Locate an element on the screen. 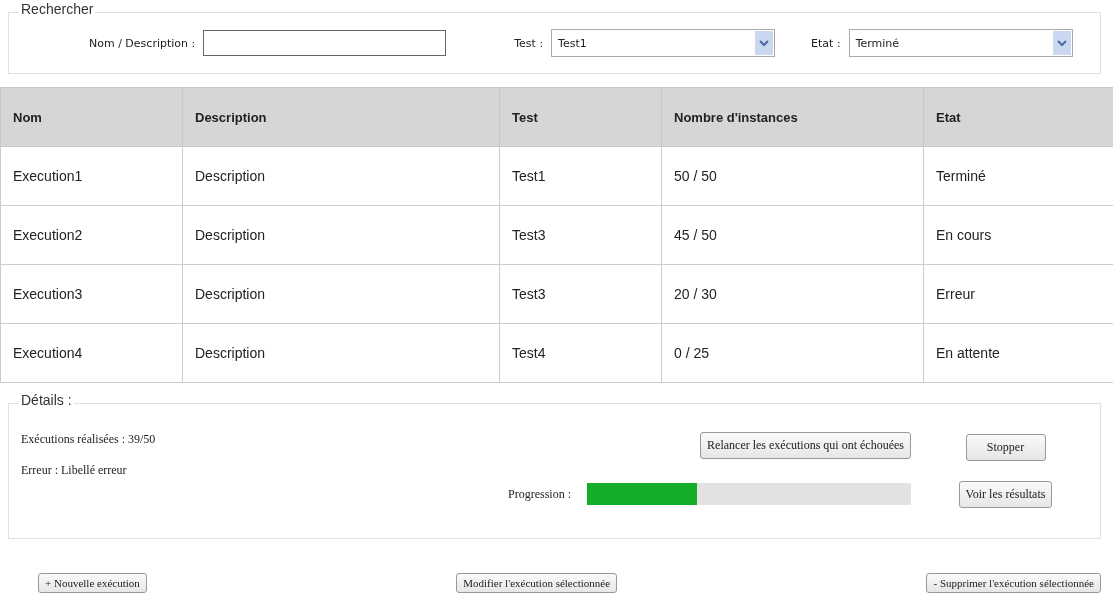 The height and width of the screenshot is (613, 1113). state-label: Etat : is located at coordinates (826, 43).